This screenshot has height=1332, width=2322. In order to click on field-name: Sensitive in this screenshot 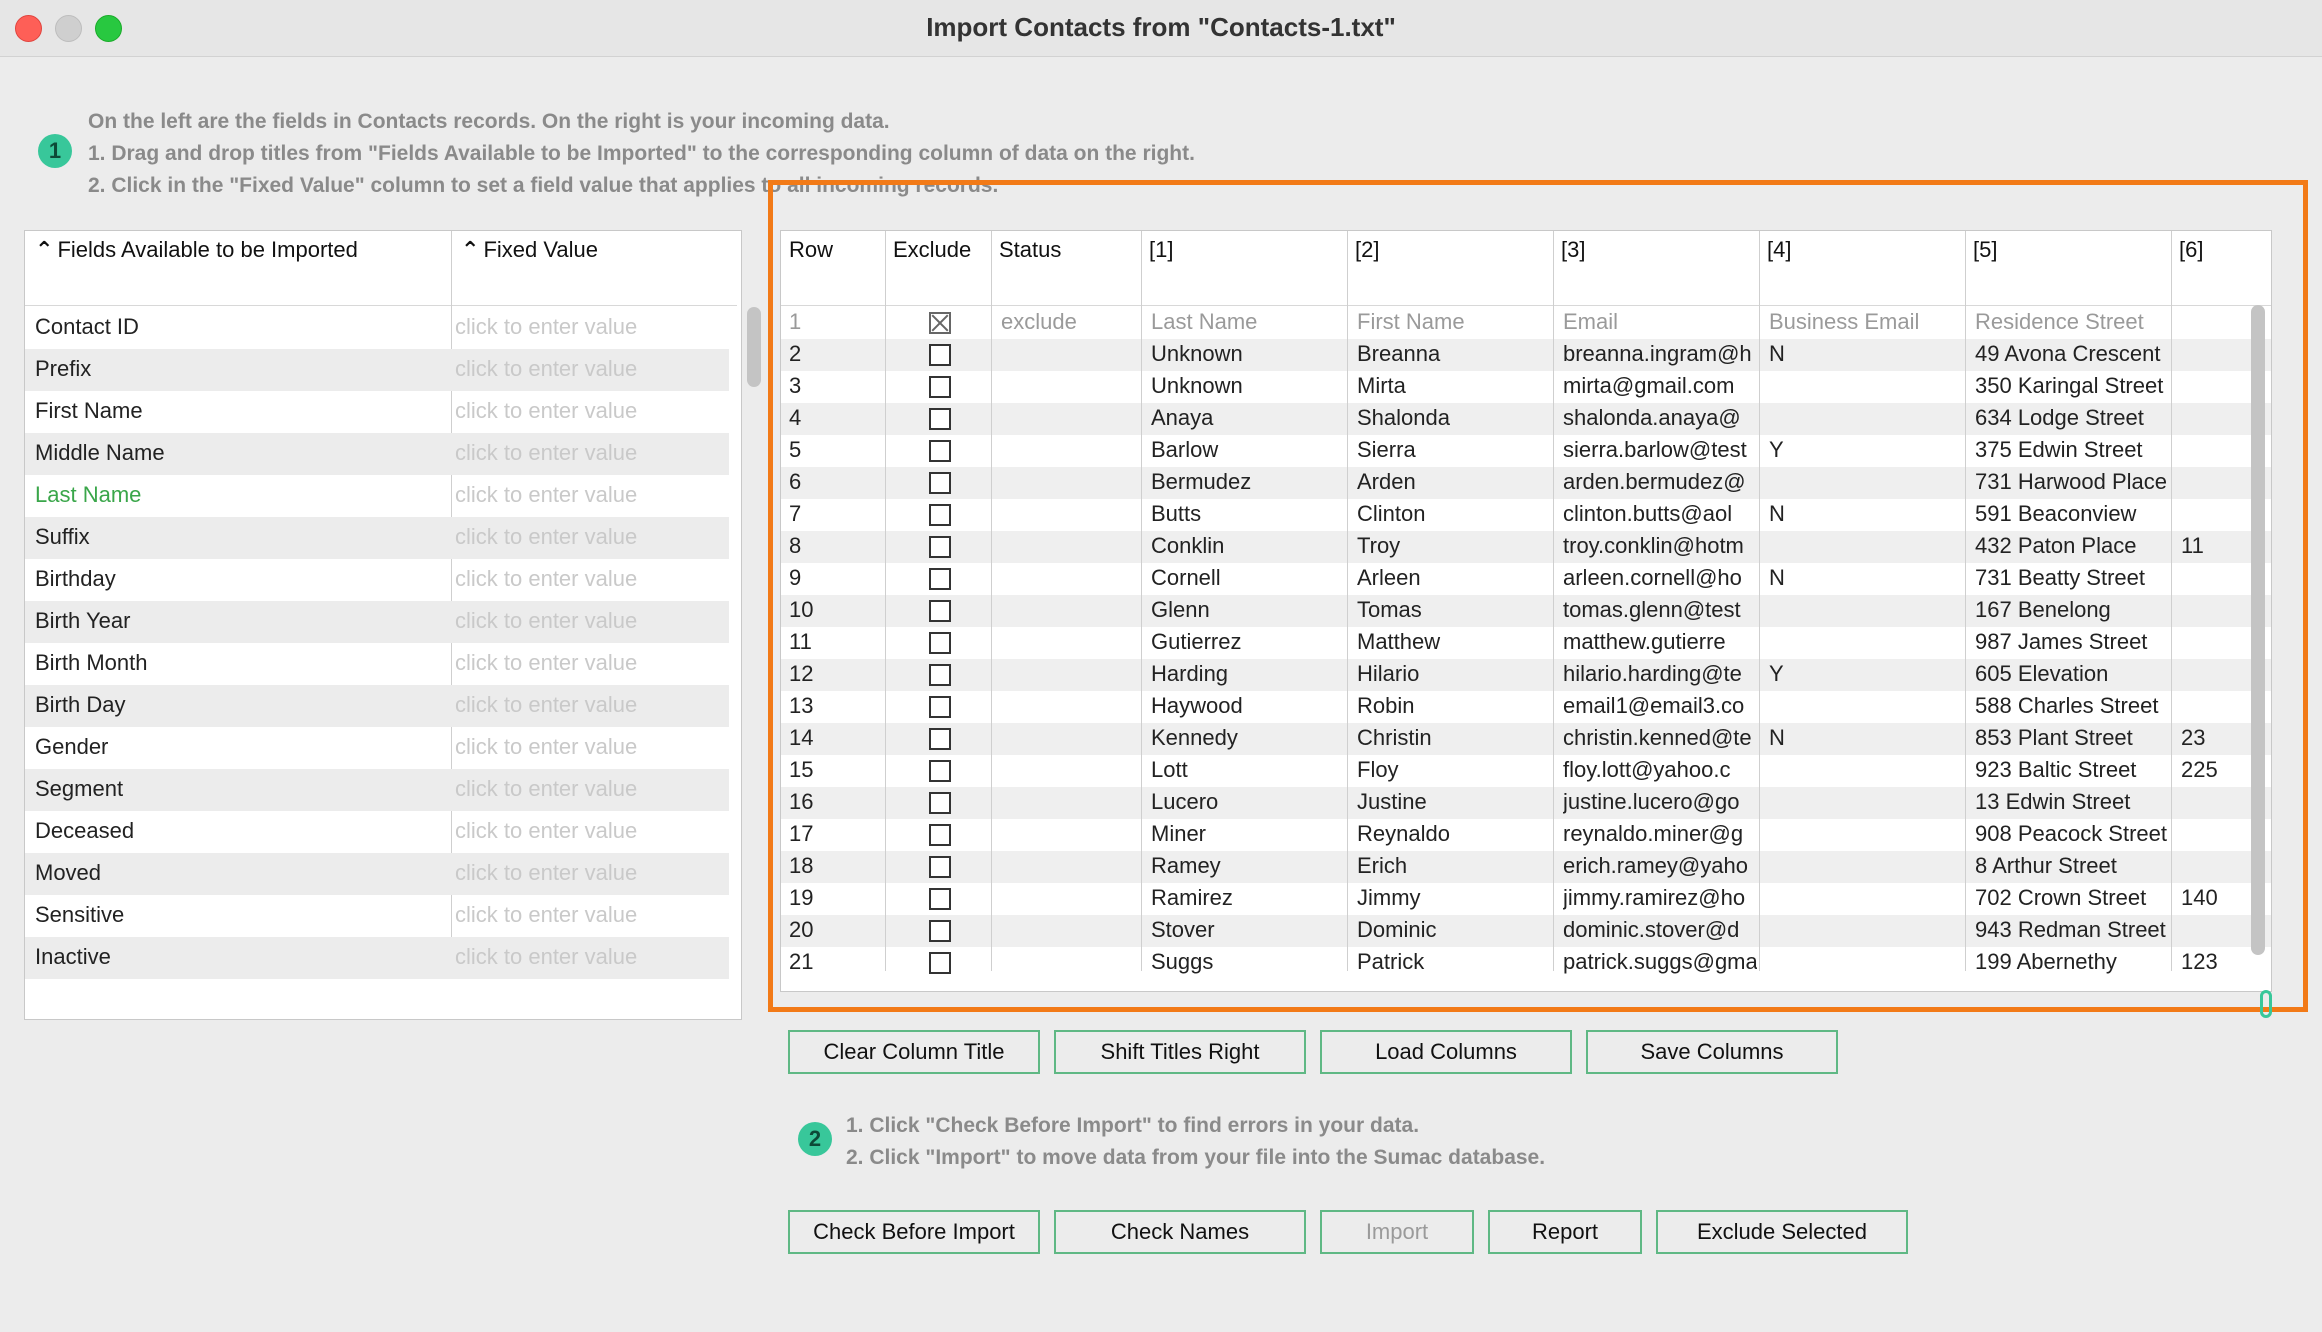, I will do `click(79, 915)`.